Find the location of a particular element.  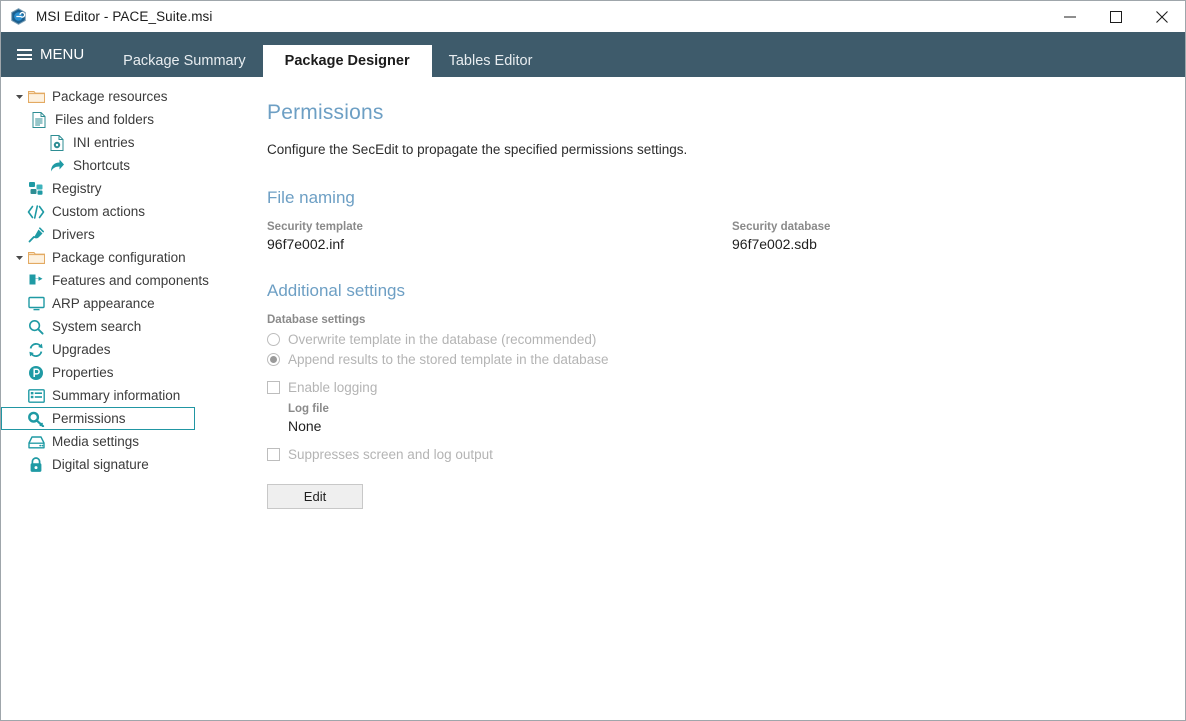

sidebar-item-properties: Properties is located at coordinates (116, 372).